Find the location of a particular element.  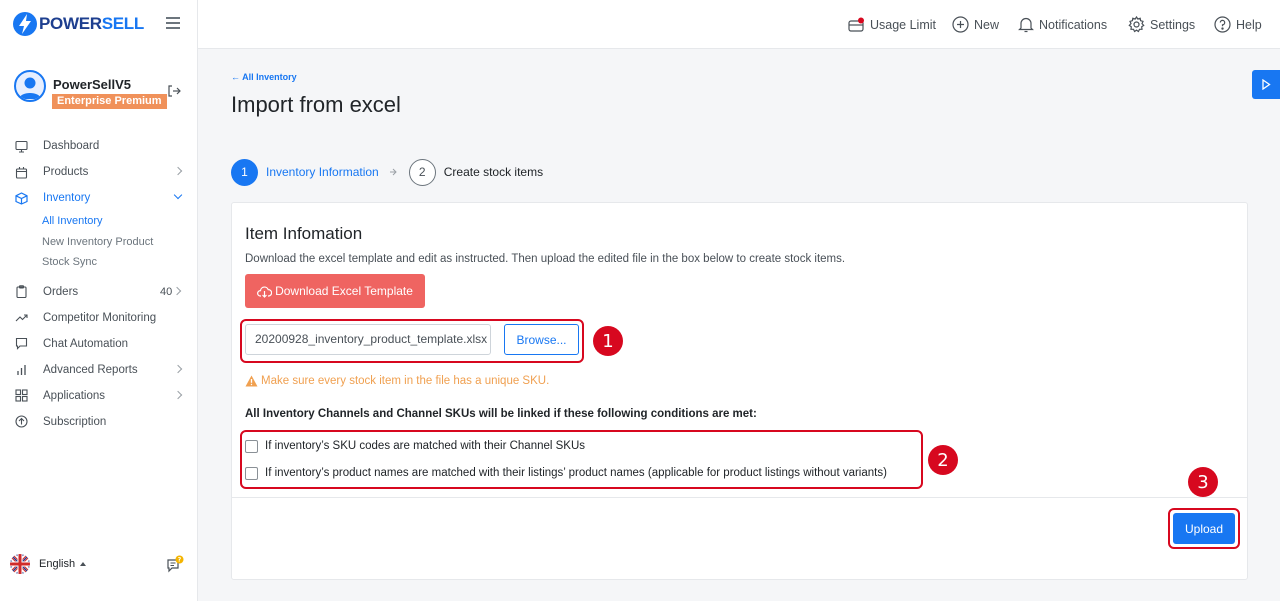

settings-button: Settings is located at coordinates (1161, 24).